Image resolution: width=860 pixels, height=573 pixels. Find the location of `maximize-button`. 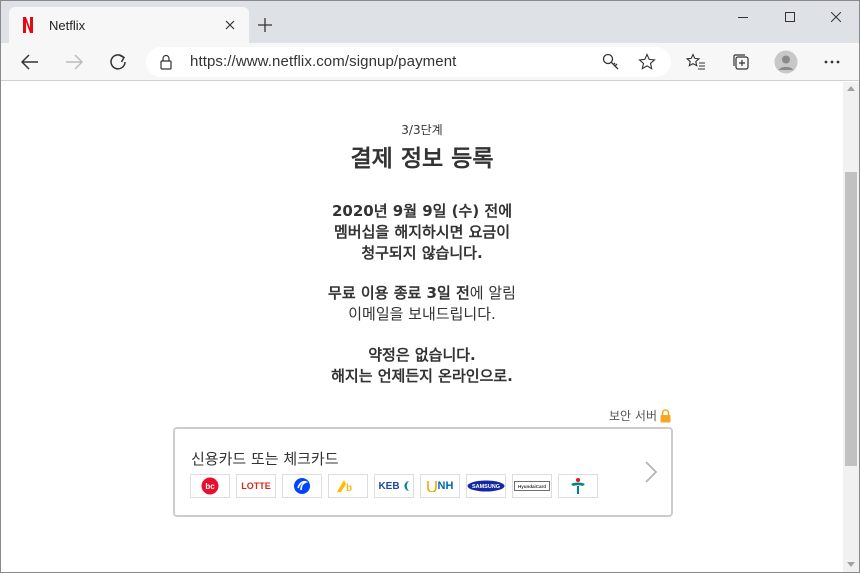

maximize-button is located at coordinates (790, 17).